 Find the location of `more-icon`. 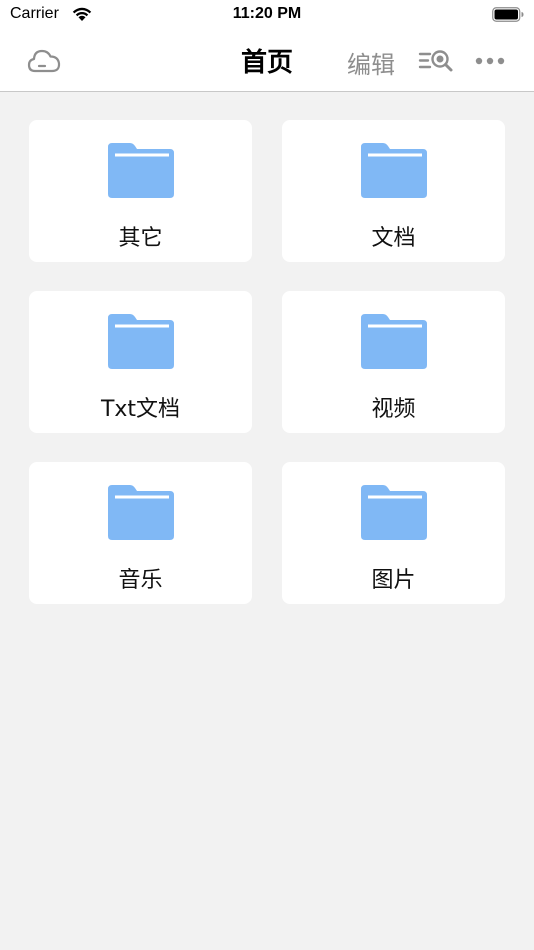

more-icon is located at coordinates (490, 61).